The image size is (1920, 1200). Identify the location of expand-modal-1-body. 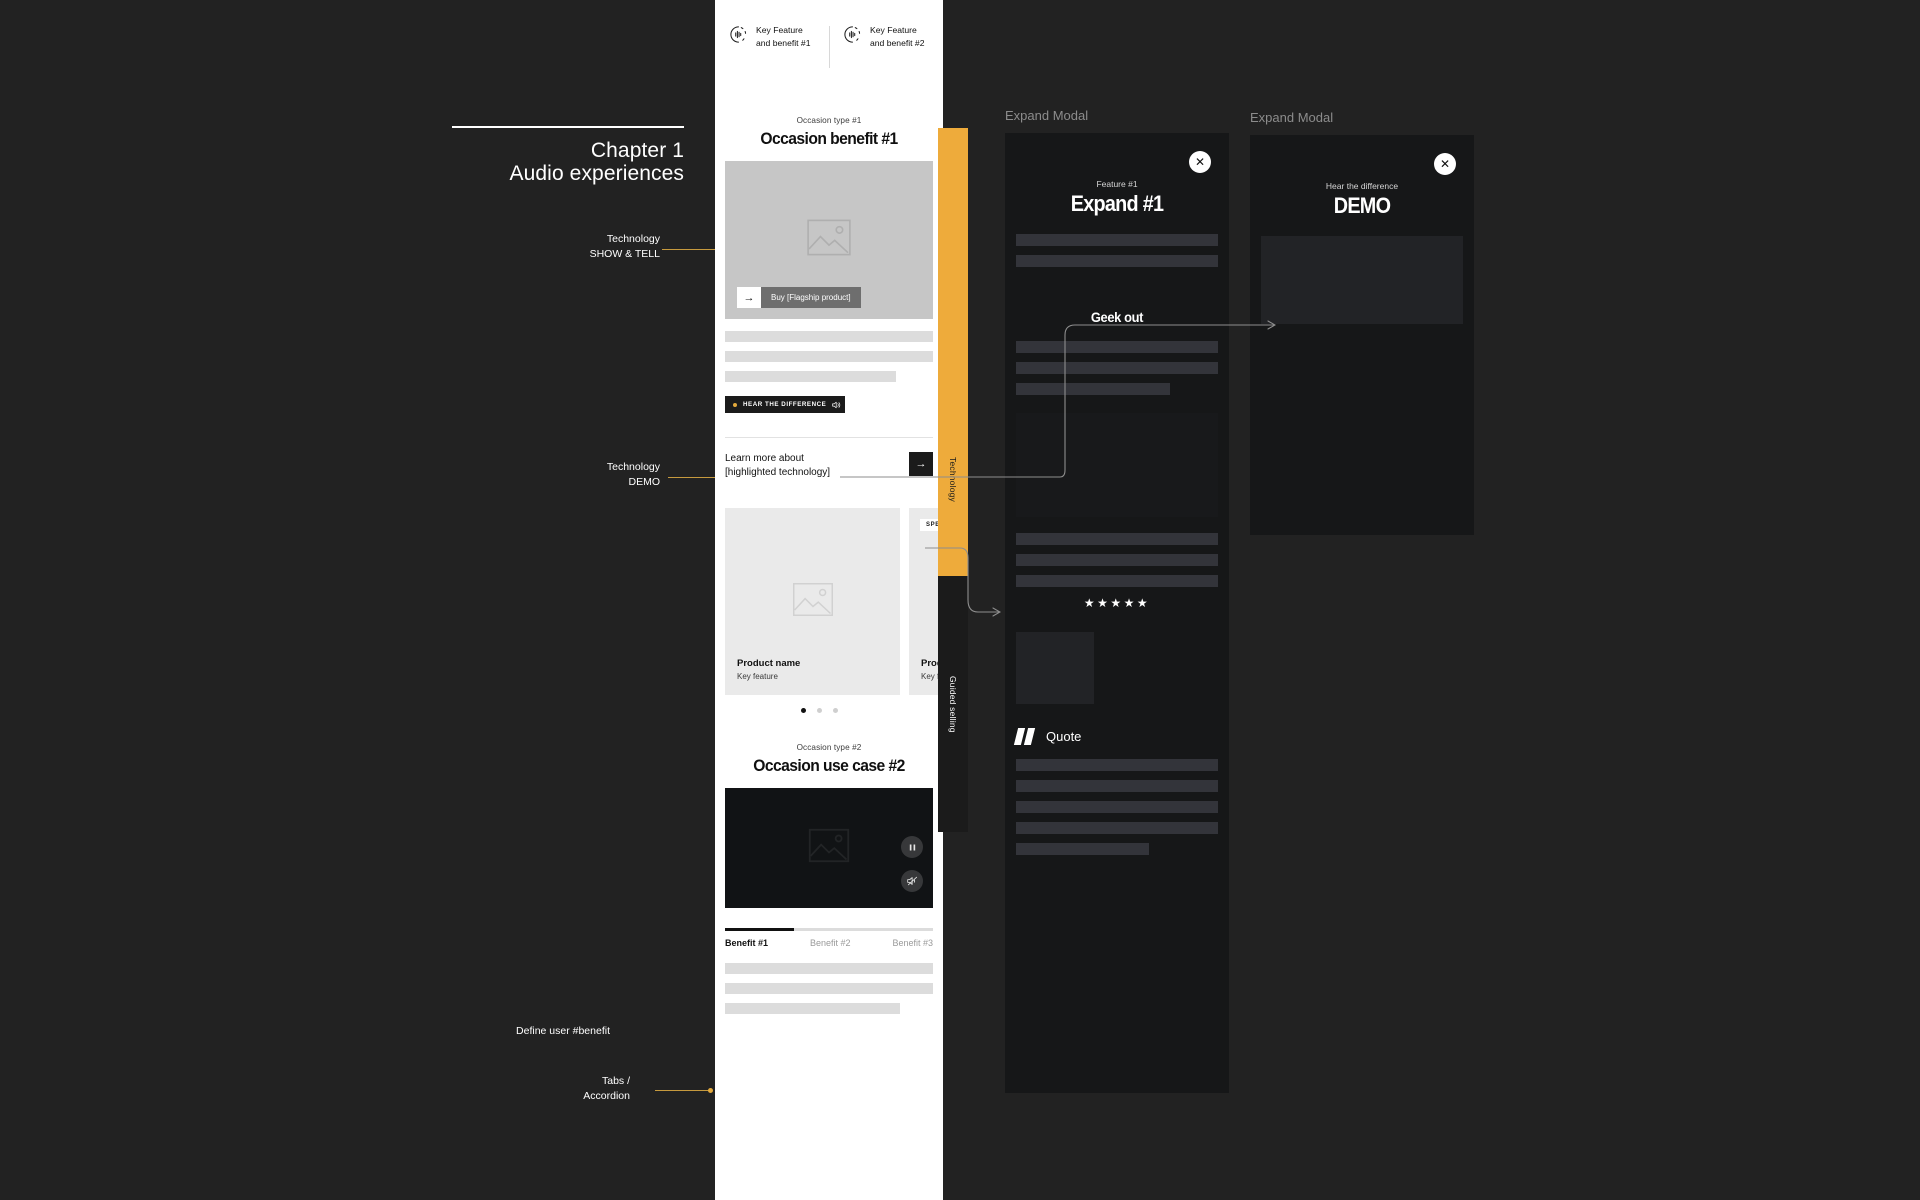
(1117, 250).